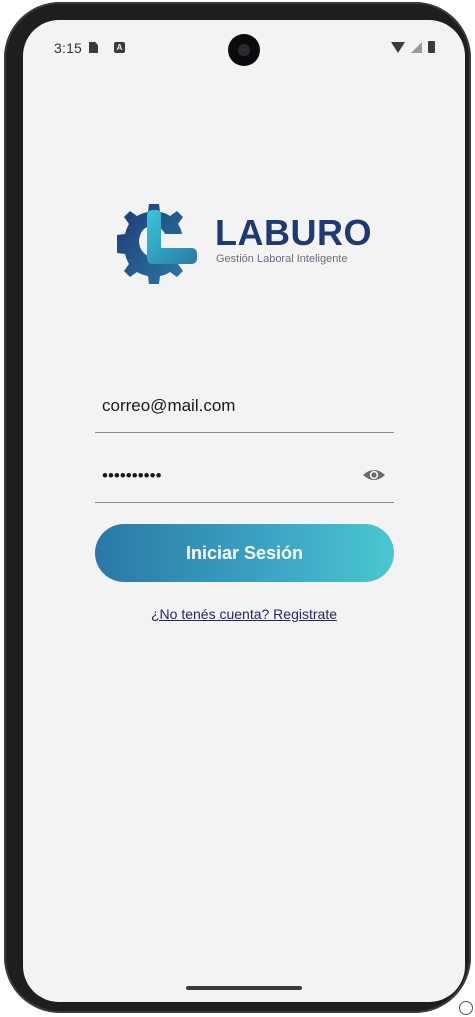  I want to click on email-field, so click(244, 409).